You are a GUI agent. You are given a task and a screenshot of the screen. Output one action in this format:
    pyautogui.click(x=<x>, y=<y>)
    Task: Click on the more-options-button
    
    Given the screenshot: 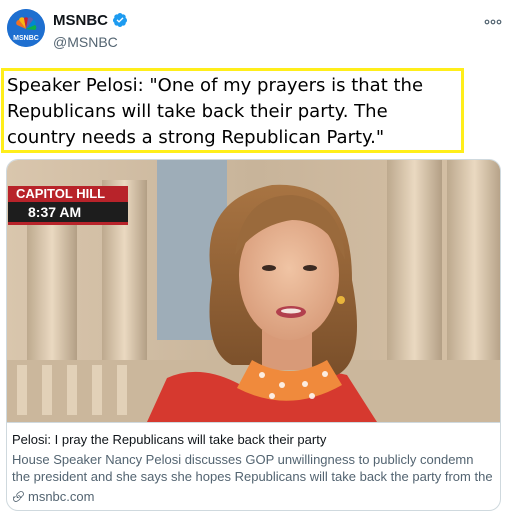 What is the action you would take?
    pyautogui.click(x=493, y=22)
    